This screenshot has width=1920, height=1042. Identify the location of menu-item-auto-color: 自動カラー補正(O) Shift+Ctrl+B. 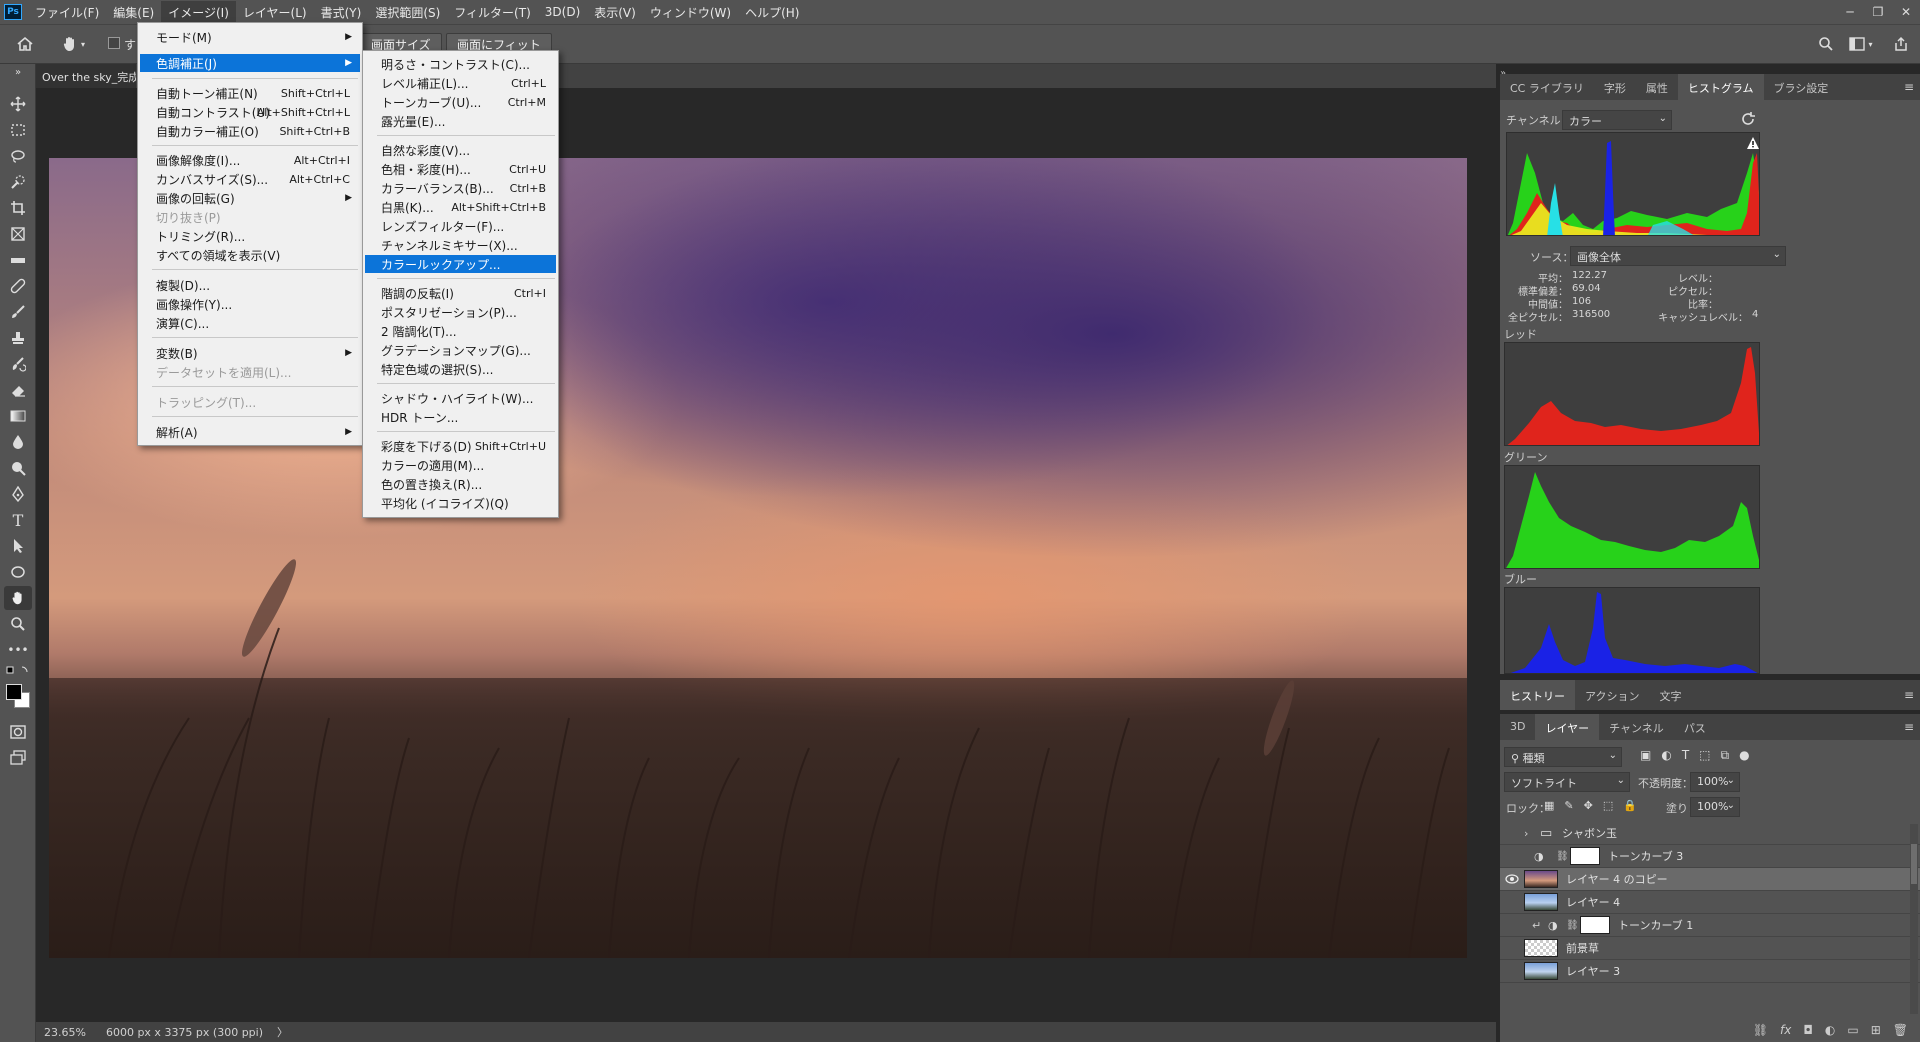
(250, 131).